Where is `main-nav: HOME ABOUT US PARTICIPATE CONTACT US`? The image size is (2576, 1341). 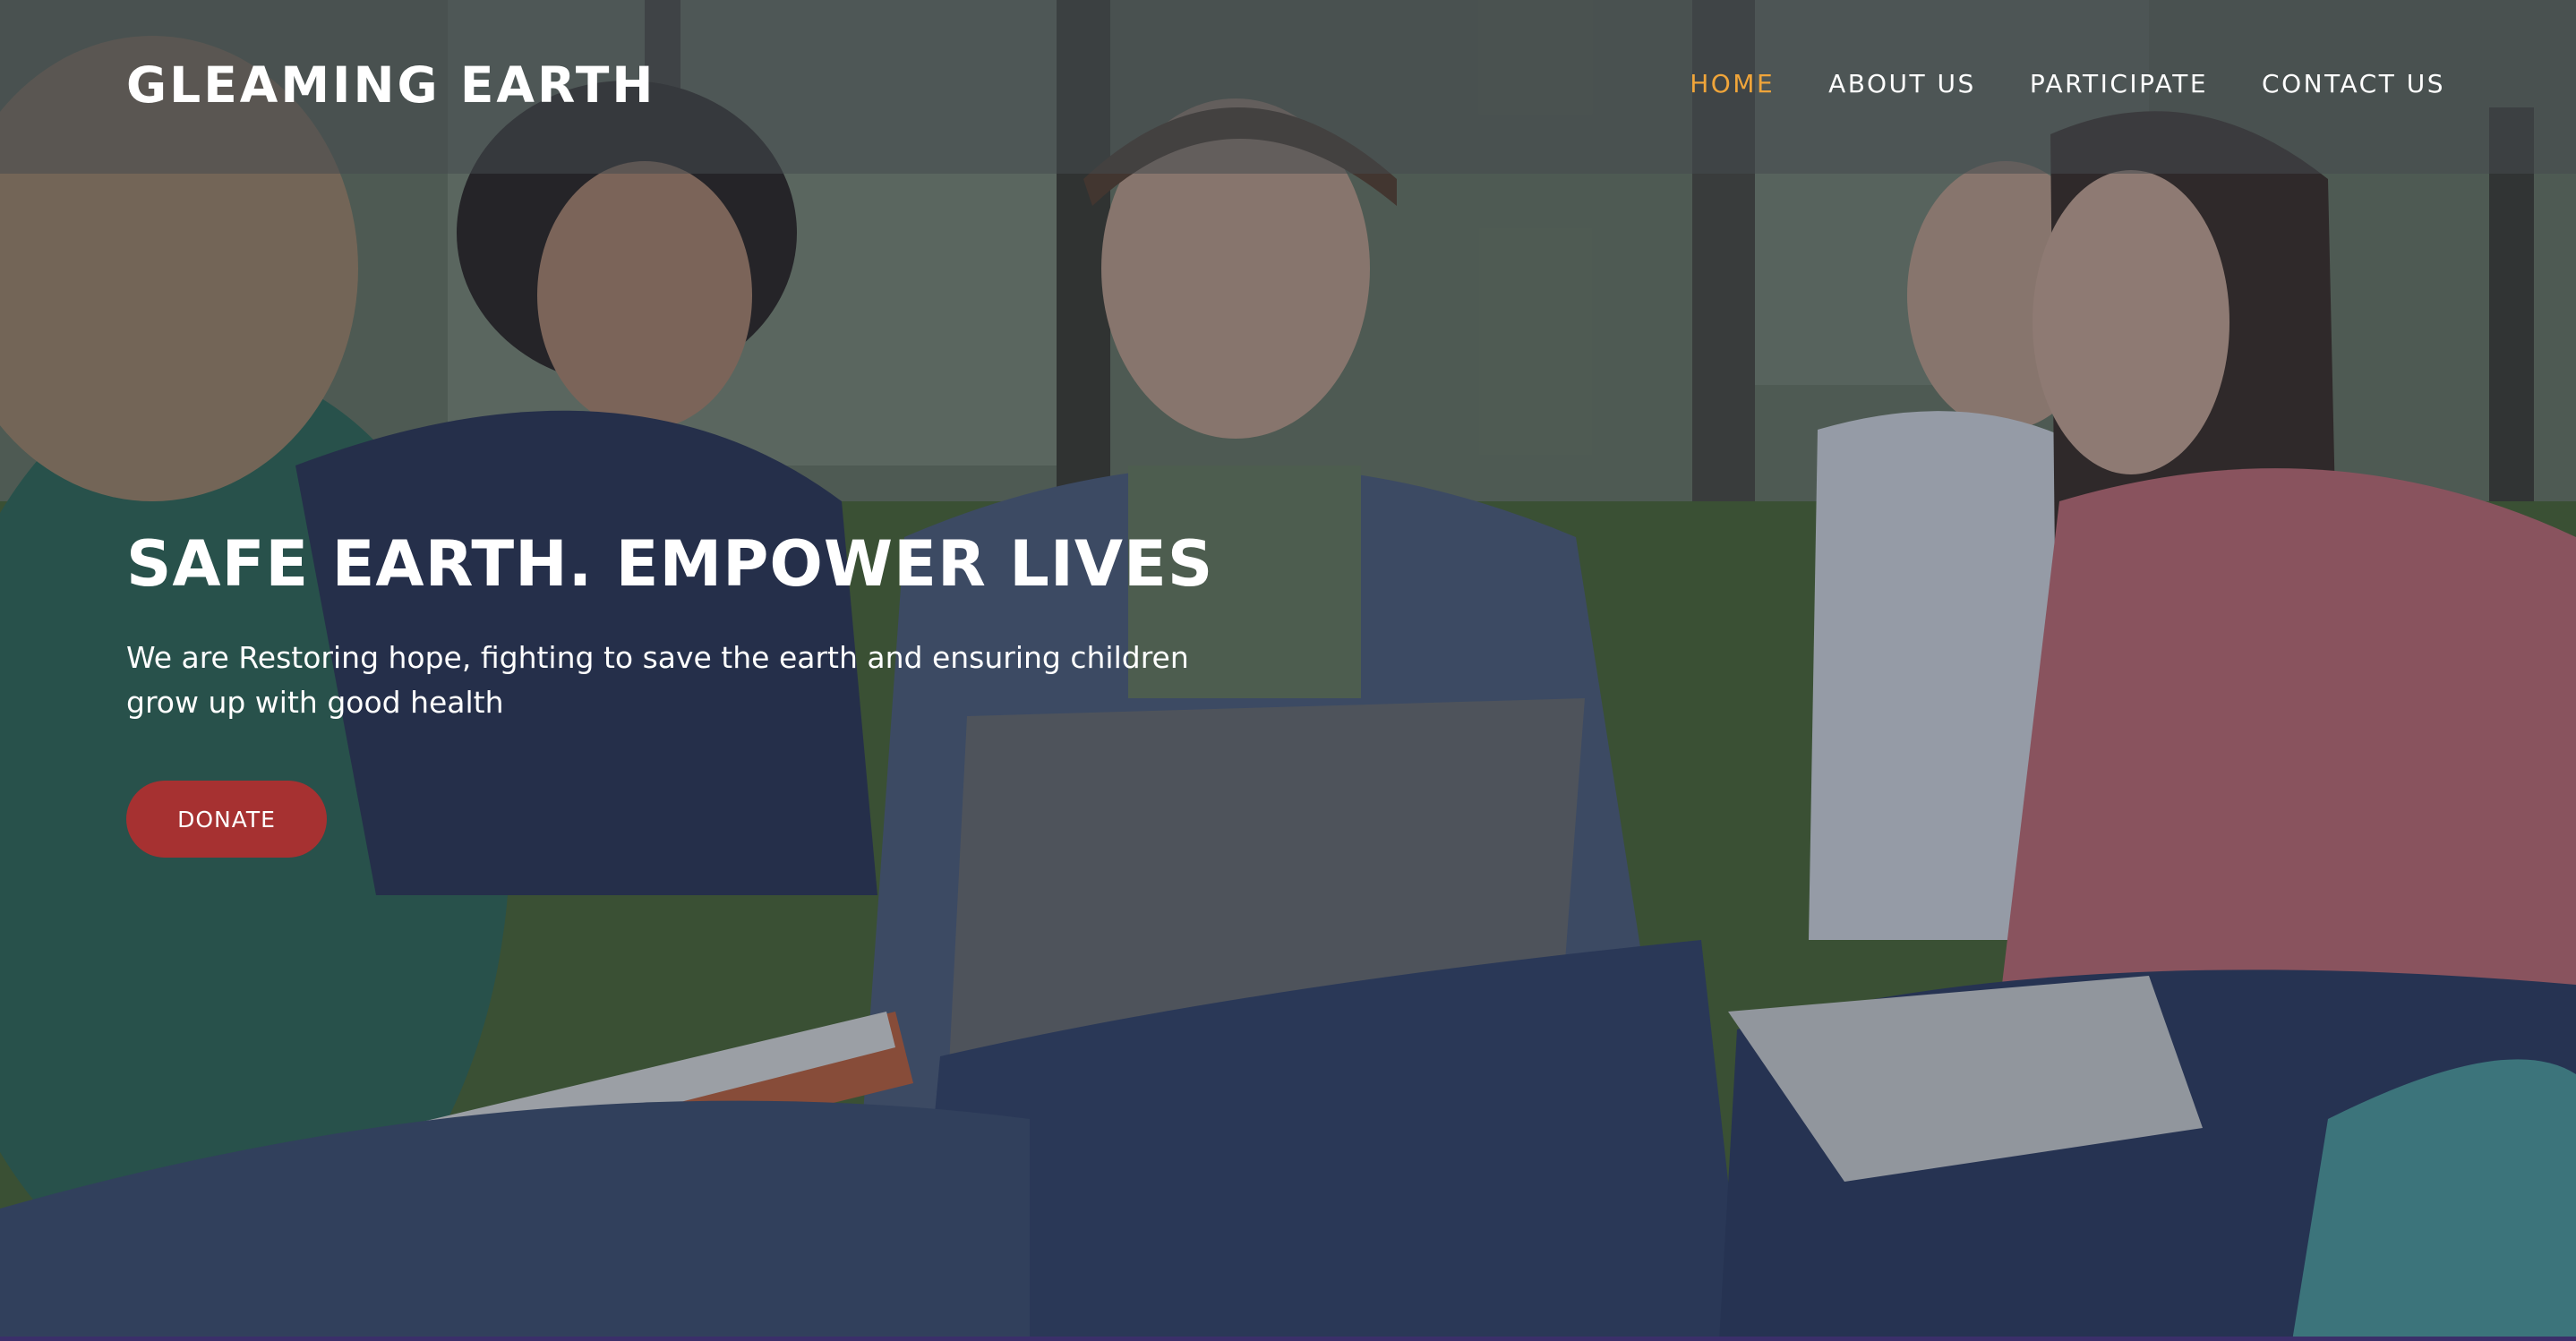 main-nav: HOME ABOUT US PARTICIPATE CONTACT US is located at coordinates (2067, 84).